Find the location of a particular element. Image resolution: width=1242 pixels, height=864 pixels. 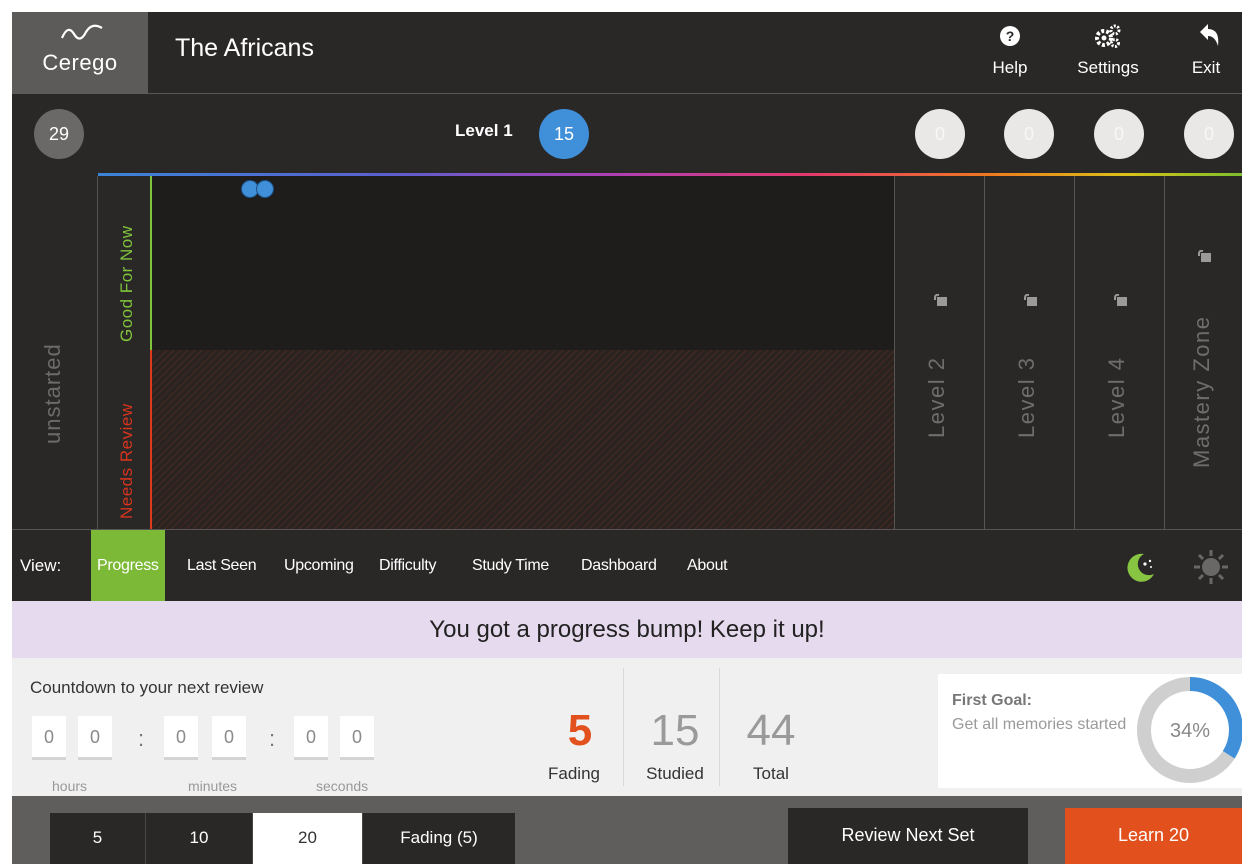

header: Cerego The Africans ? Help Settings Exit is located at coordinates (627, 53).